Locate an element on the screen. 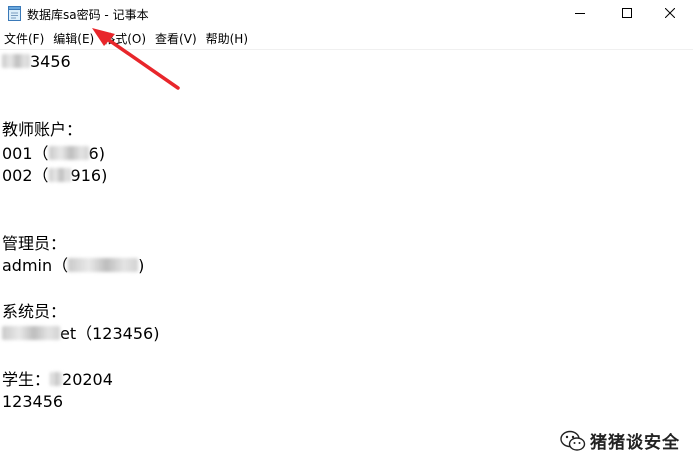 The width and height of the screenshot is (693, 473). text-line: 教师账户： is located at coordinates (42, 129).